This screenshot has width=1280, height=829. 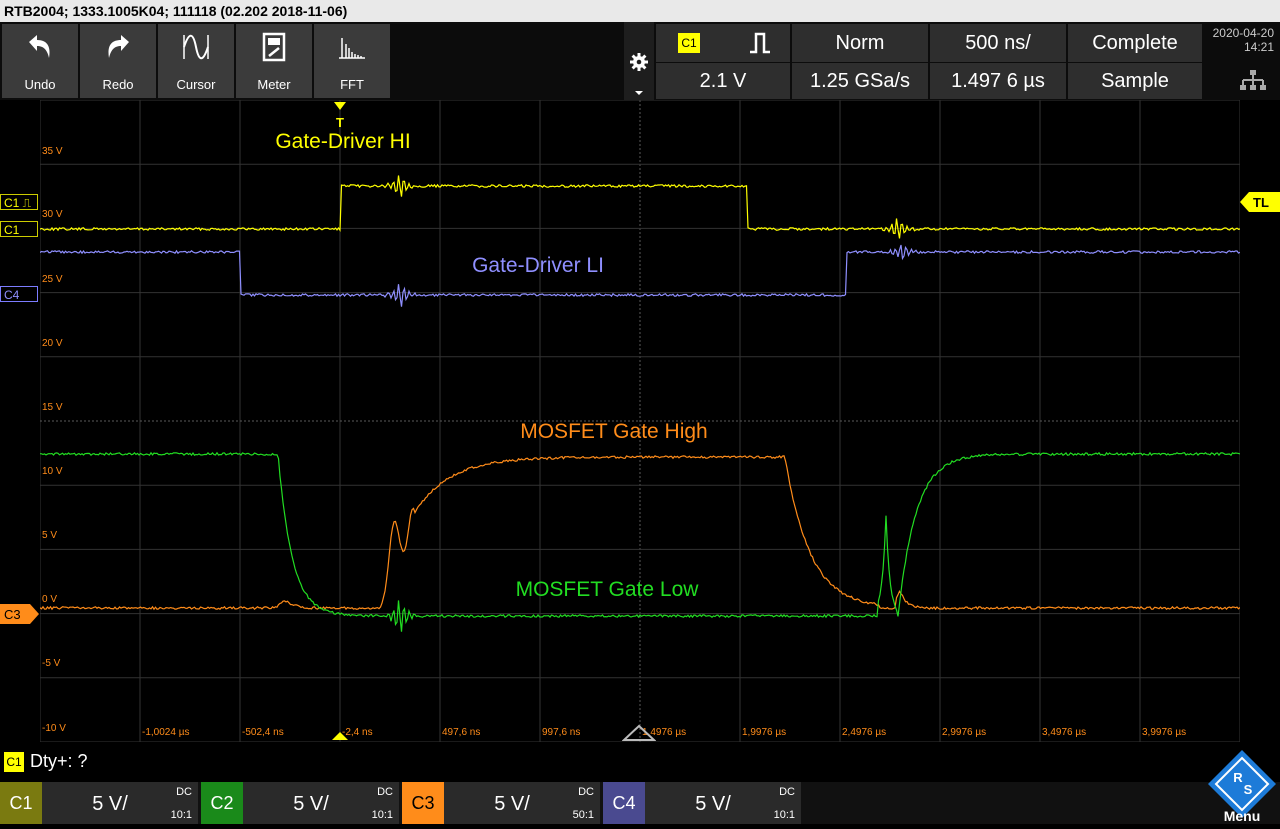 What do you see at coordinates (998, 43) in the screenshot?
I see `timebase: 500 ns/` at bounding box center [998, 43].